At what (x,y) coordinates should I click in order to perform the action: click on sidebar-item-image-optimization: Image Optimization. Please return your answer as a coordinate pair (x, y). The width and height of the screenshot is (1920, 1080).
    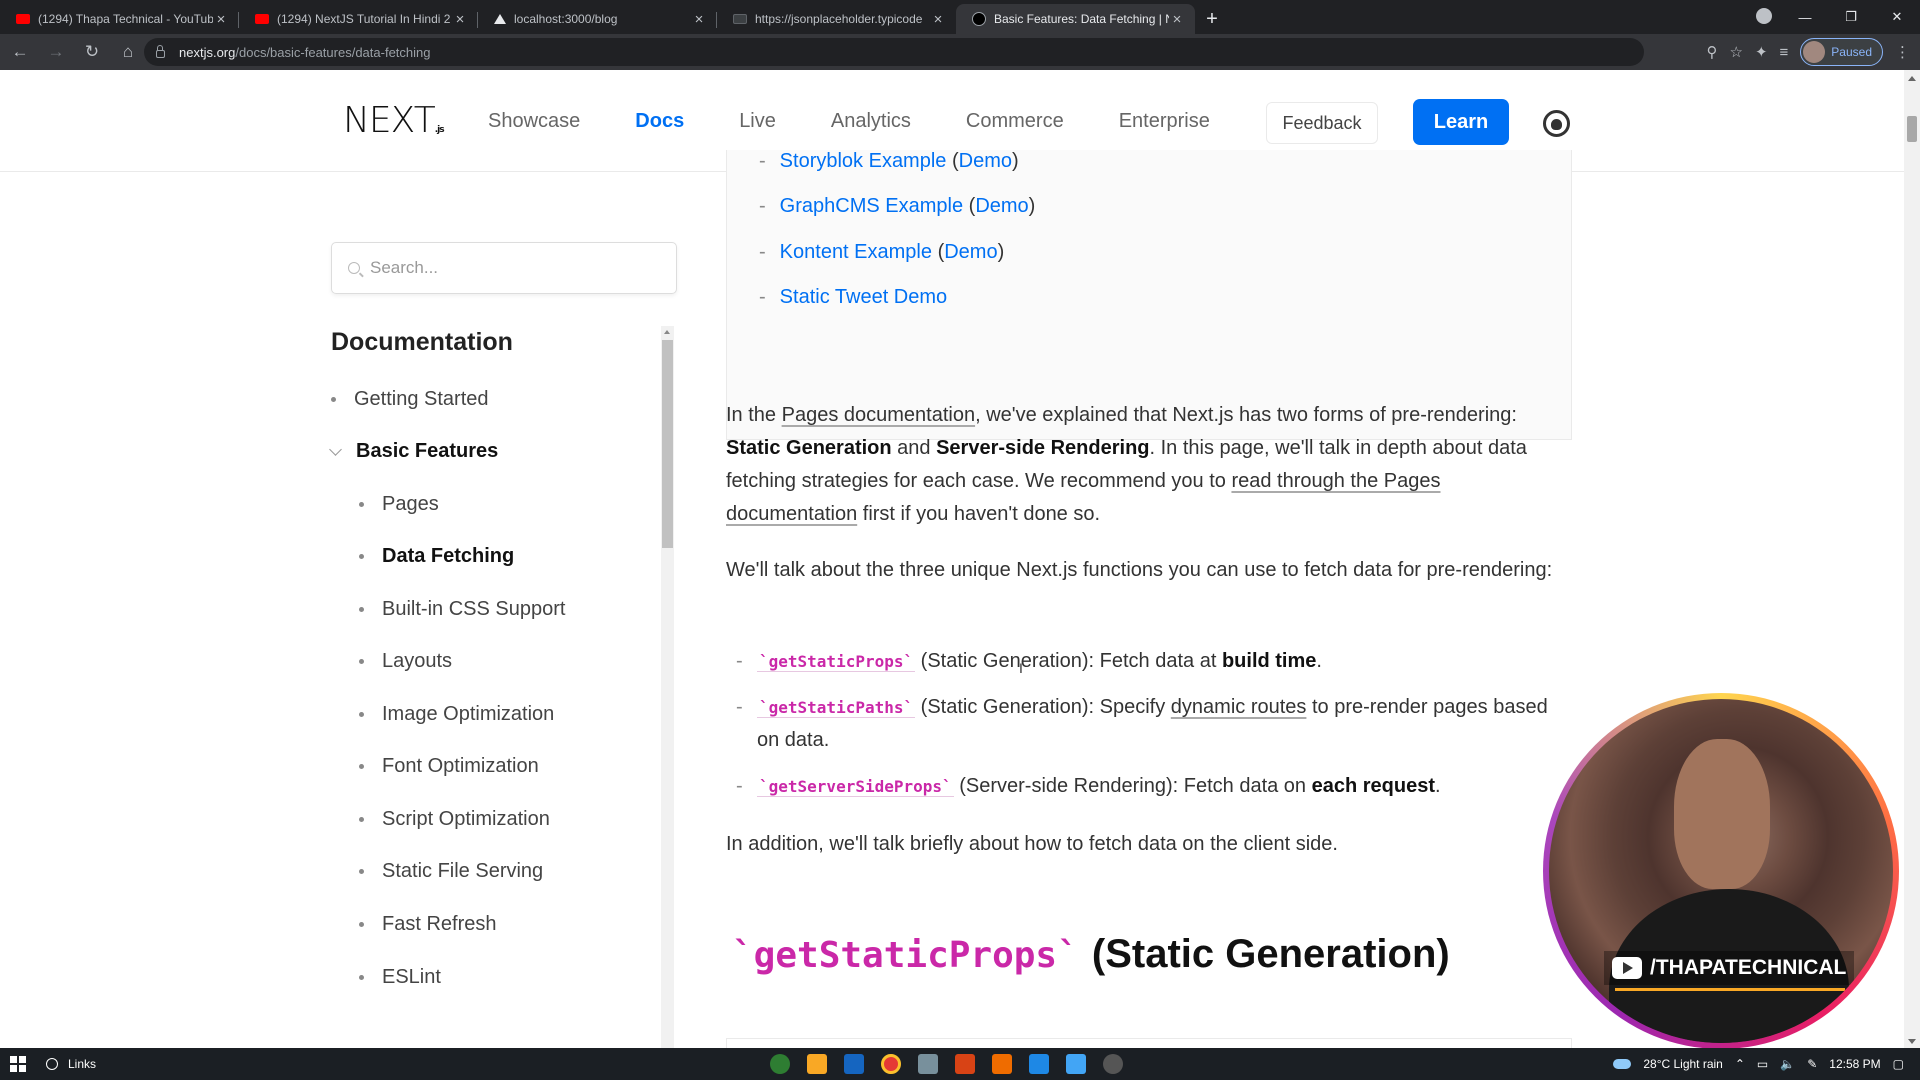
    Looking at the image, I should click on (456, 714).